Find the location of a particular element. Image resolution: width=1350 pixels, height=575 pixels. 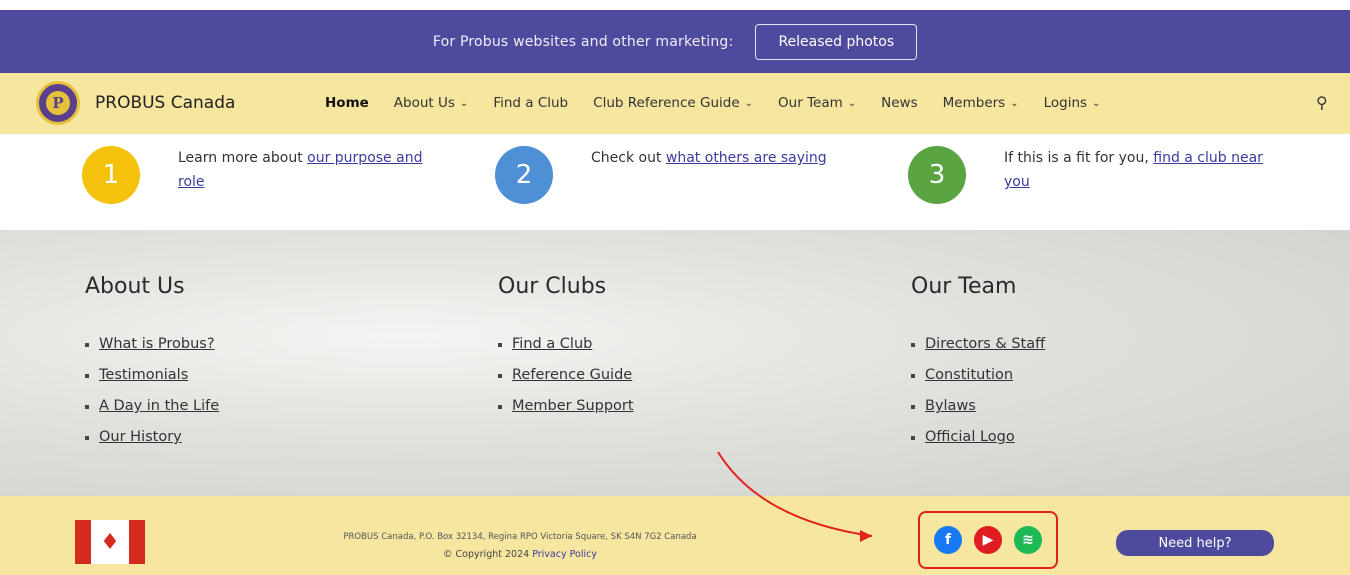

footer-link-list: Find a Club Reference Guide Member Support is located at coordinates (566, 375).